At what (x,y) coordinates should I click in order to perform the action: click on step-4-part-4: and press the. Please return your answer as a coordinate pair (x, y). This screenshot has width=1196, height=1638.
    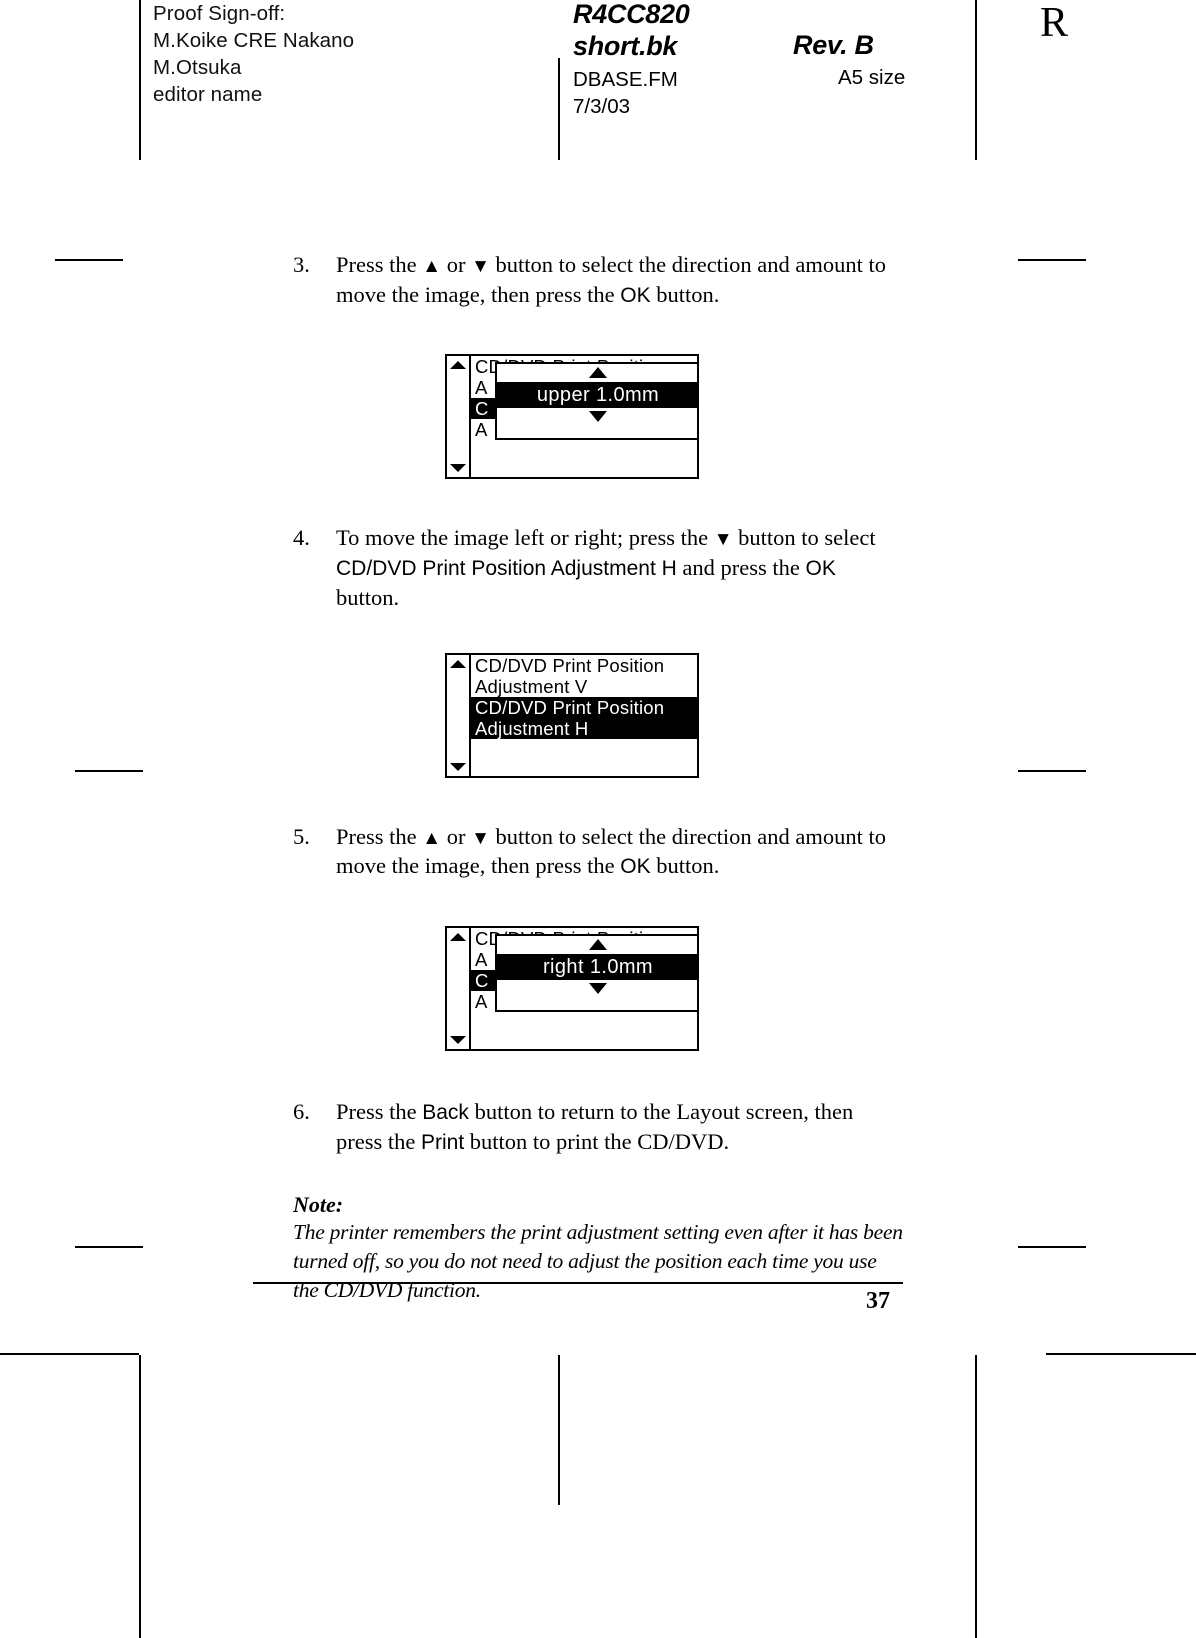
    Looking at the image, I should click on (741, 567).